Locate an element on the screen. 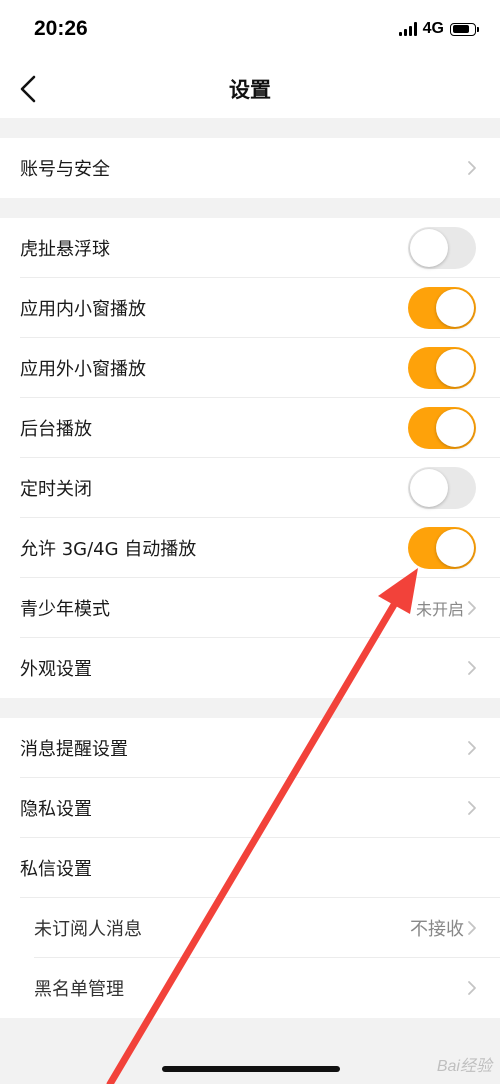 Image resolution: width=500 pixels, height=1084 pixels. status-time: 20:26 is located at coordinates (61, 28).